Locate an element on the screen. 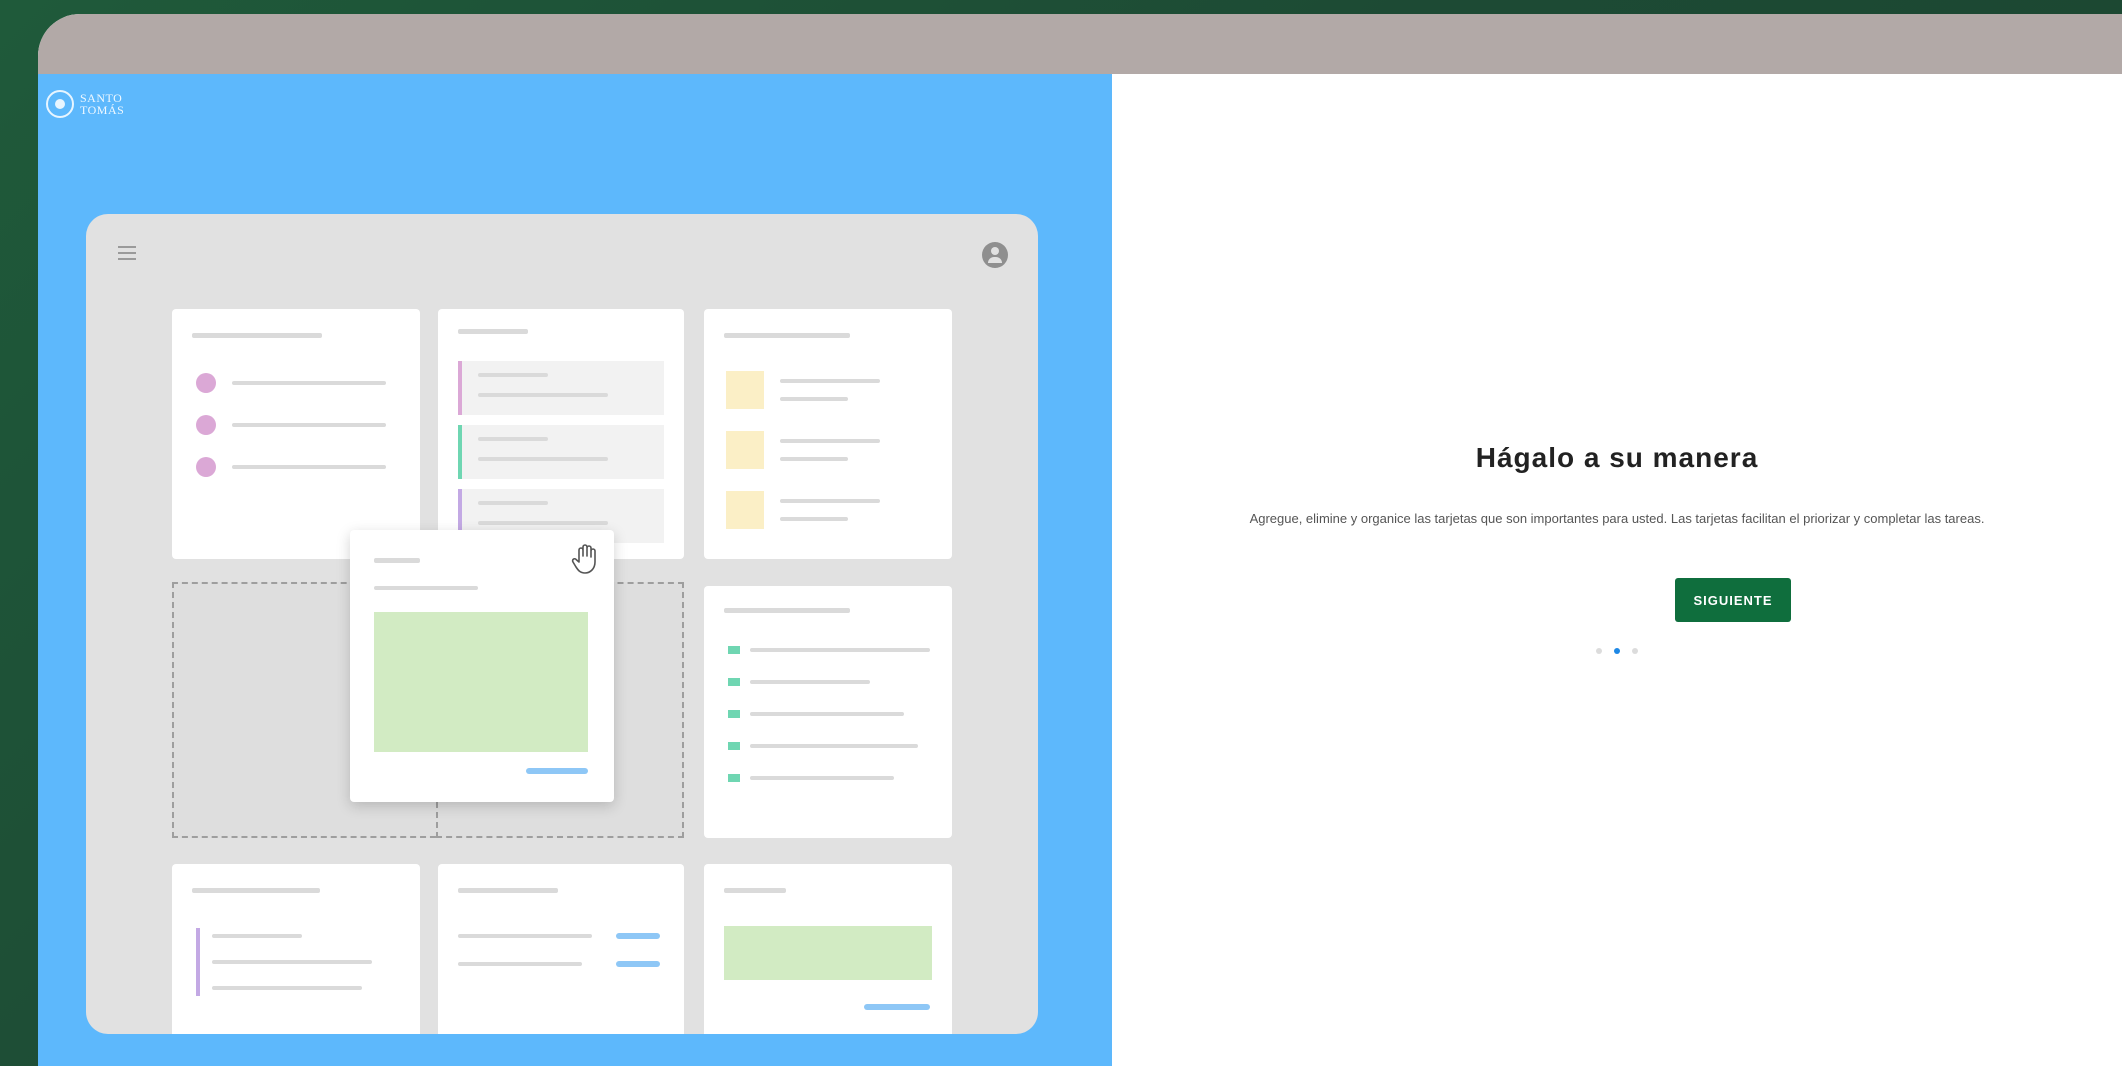 The width and height of the screenshot is (2122, 1066). page-dot-2-active is located at coordinates (1617, 651).